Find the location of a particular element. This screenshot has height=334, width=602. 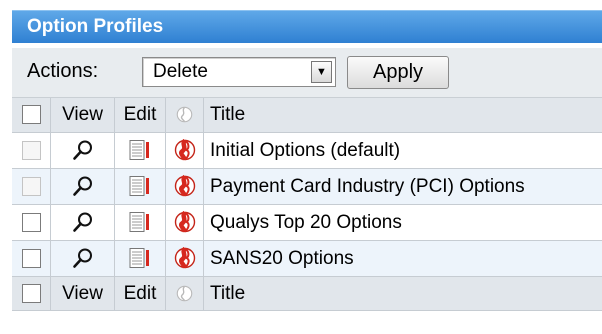

column-header-view: View is located at coordinates (82, 115).